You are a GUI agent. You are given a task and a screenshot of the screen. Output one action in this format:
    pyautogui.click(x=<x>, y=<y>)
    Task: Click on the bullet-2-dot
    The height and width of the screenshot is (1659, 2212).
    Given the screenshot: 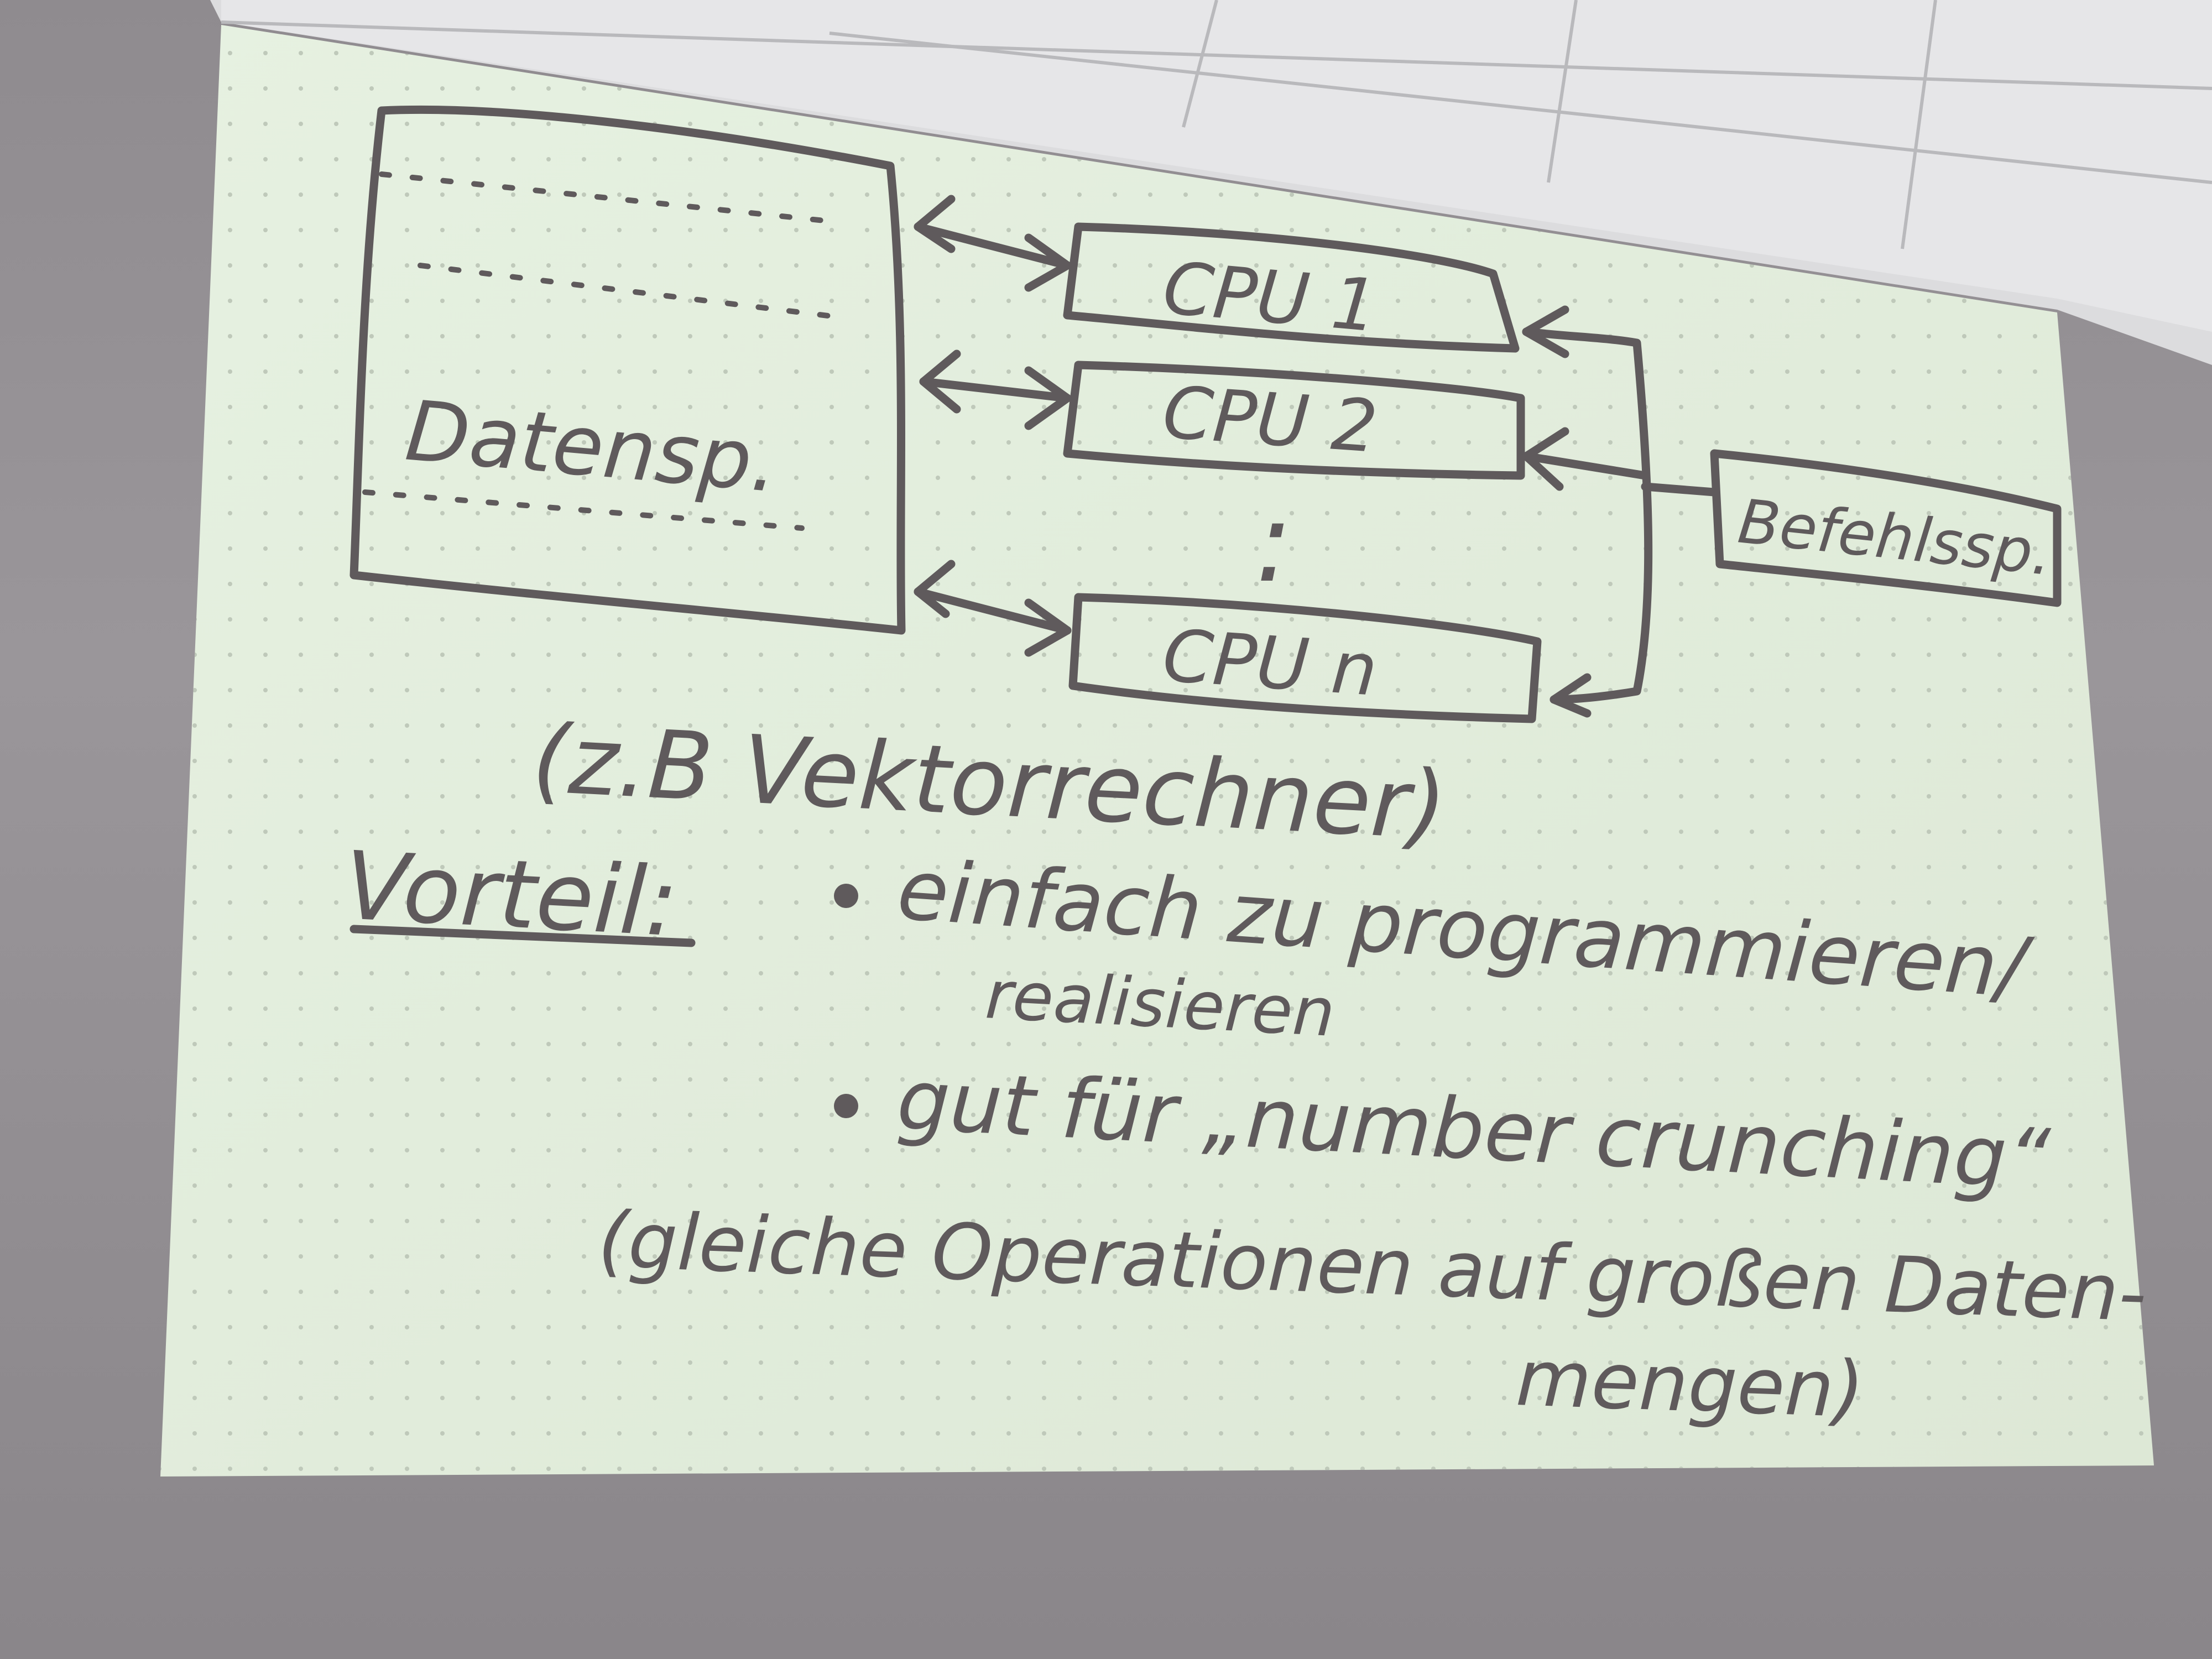 What is the action you would take?
    pyautogui.click(x=846, y=1106)
    